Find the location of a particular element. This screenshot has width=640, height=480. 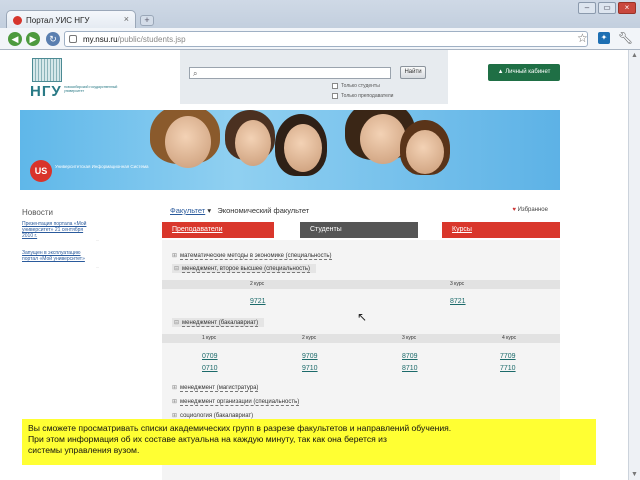

page-icon is located at coordinates (73, 39).